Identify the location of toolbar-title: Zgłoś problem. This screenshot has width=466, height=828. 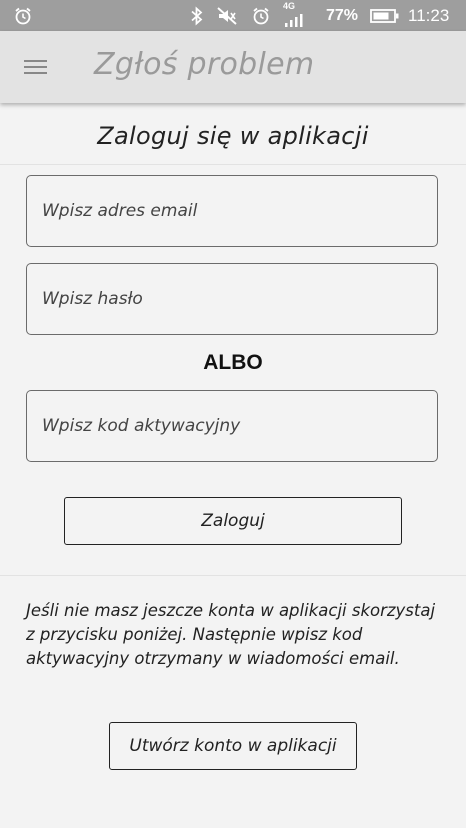
(204, 64).